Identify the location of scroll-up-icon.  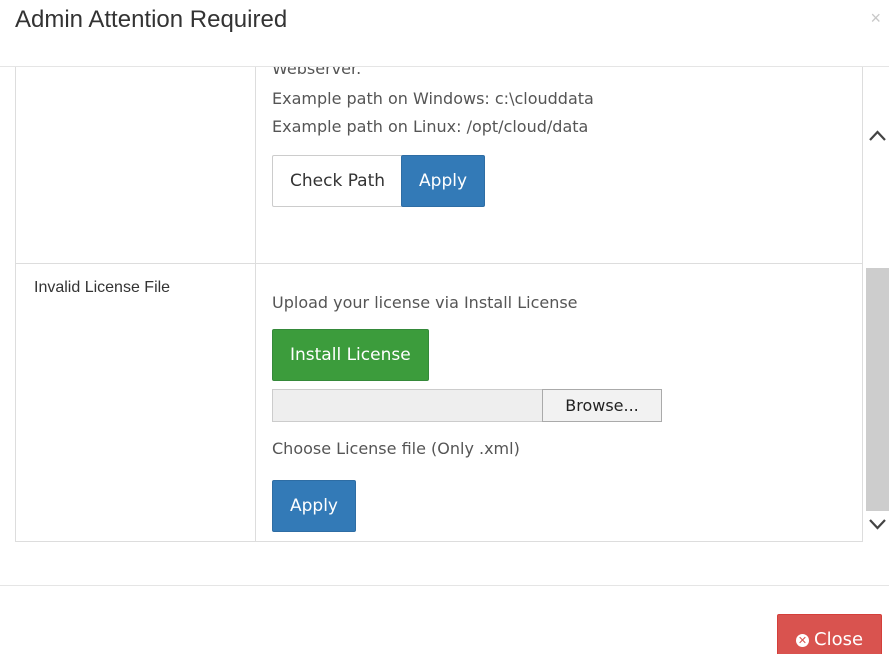
(877, 136).